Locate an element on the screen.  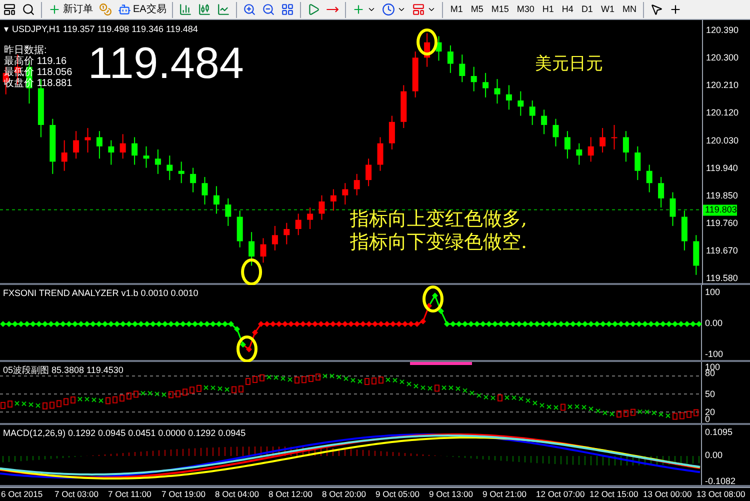
time-label: 13 Oct 00:00 is located at coordinates (667, 494).